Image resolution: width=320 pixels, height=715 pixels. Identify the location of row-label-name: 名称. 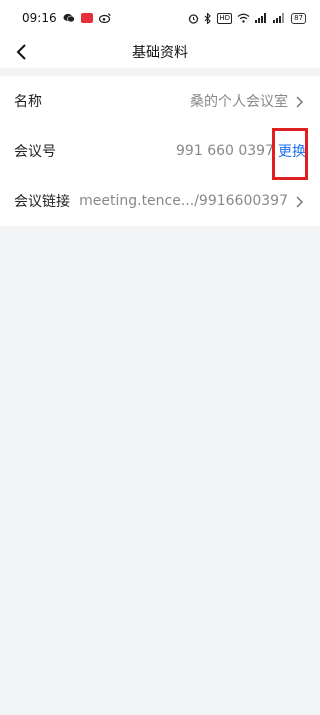
(28, 102).